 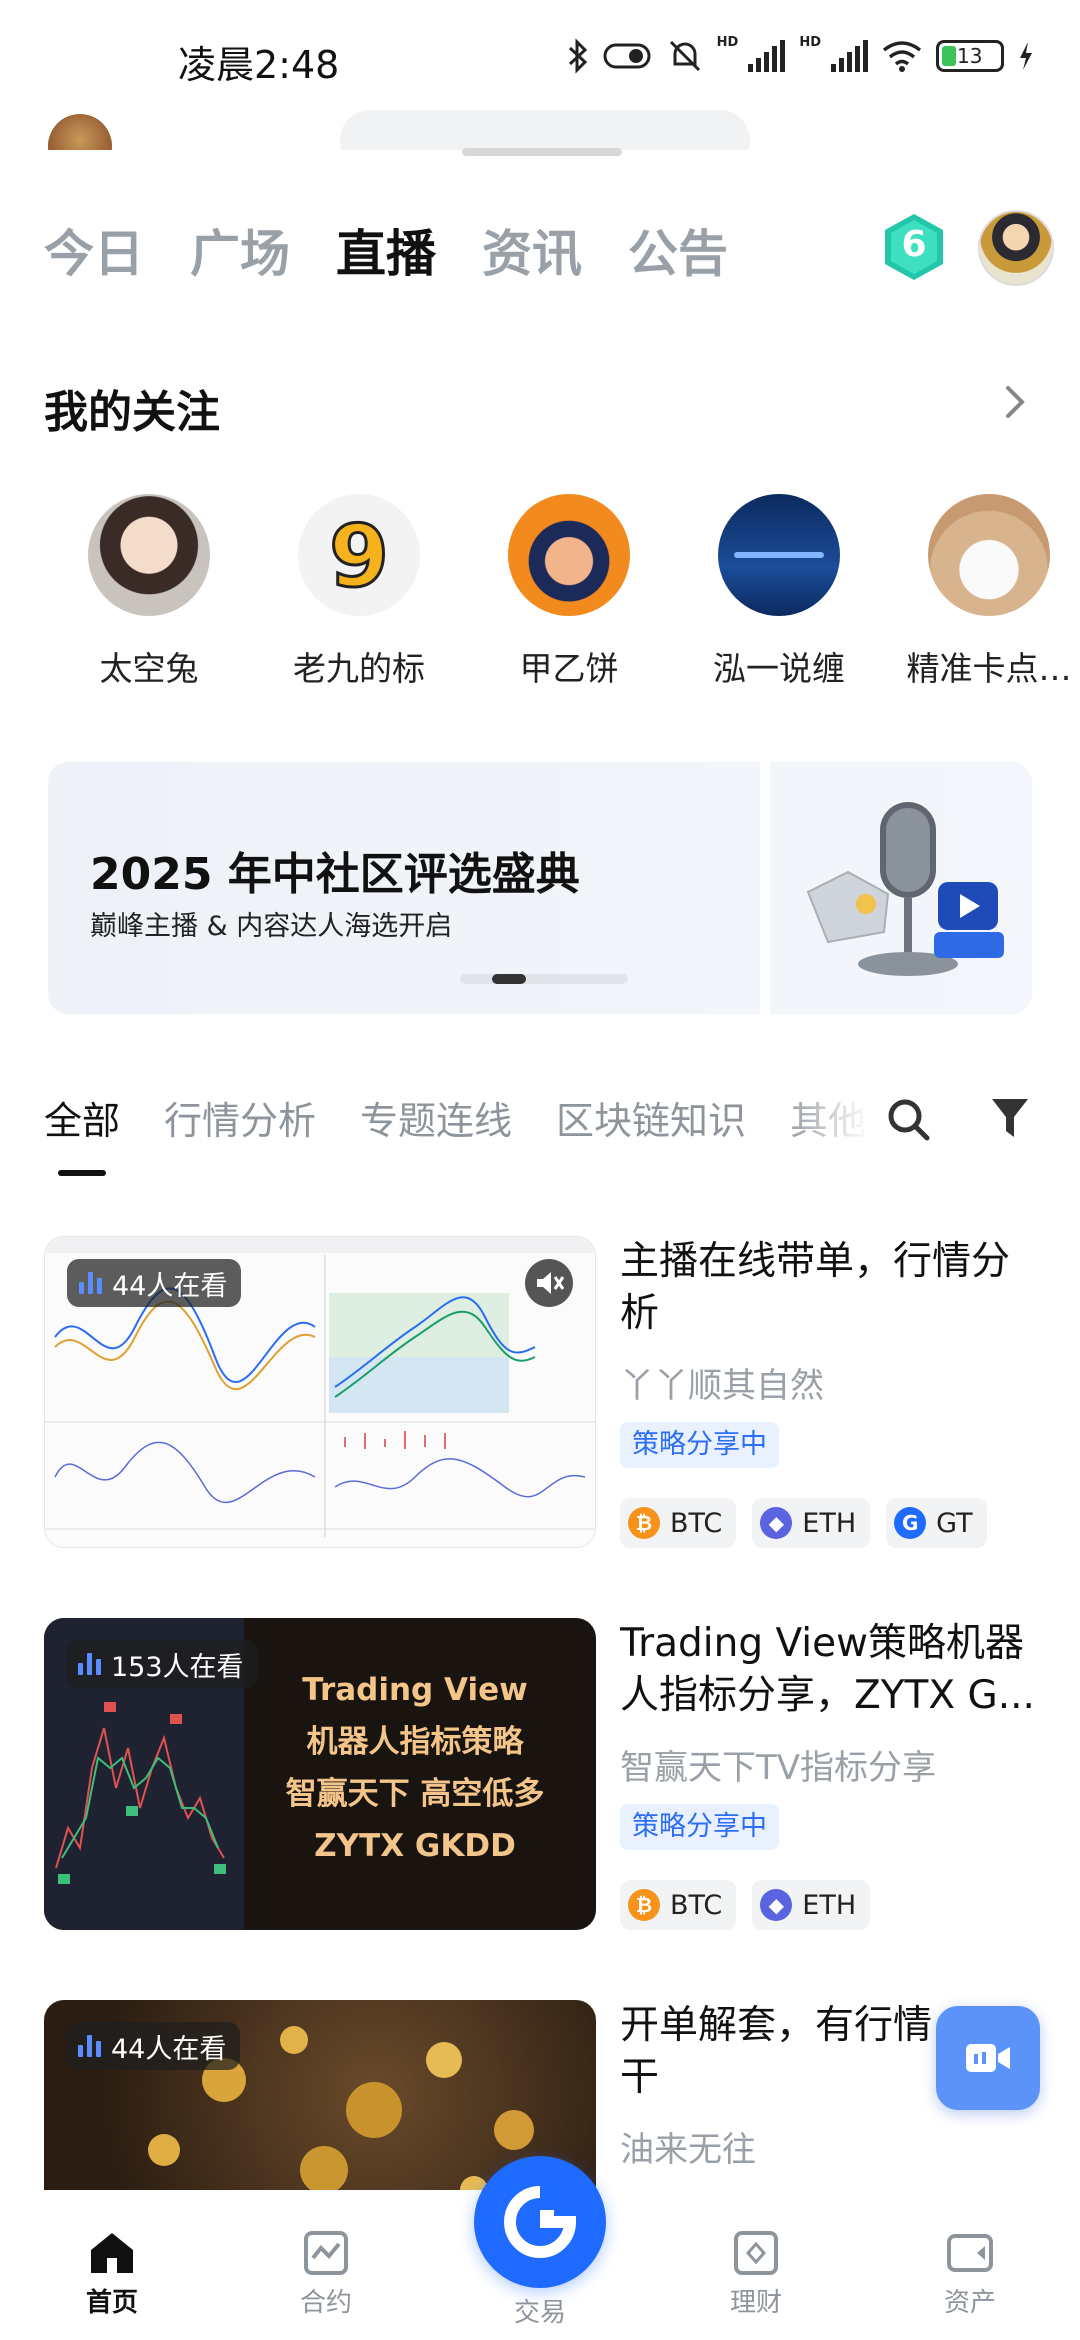 What do you see at coordinates (415, 1794) in the screenshot?
I see `thumbnail-line: 智赢天下 高空低多` at bounding box center [415, 1794].